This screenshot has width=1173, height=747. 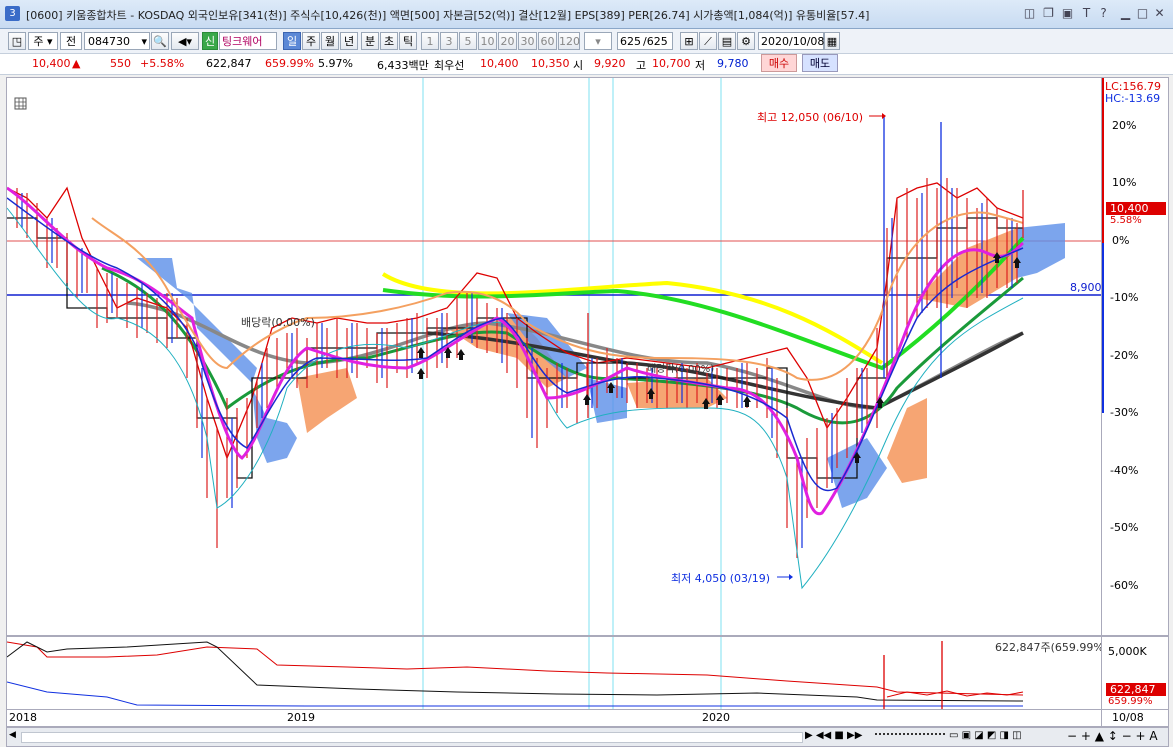 What do you see at coordinates (1126, 220) in the screenshot?
I see `current-pct-tag: 5.58%` at bounding box center [1126, 220].